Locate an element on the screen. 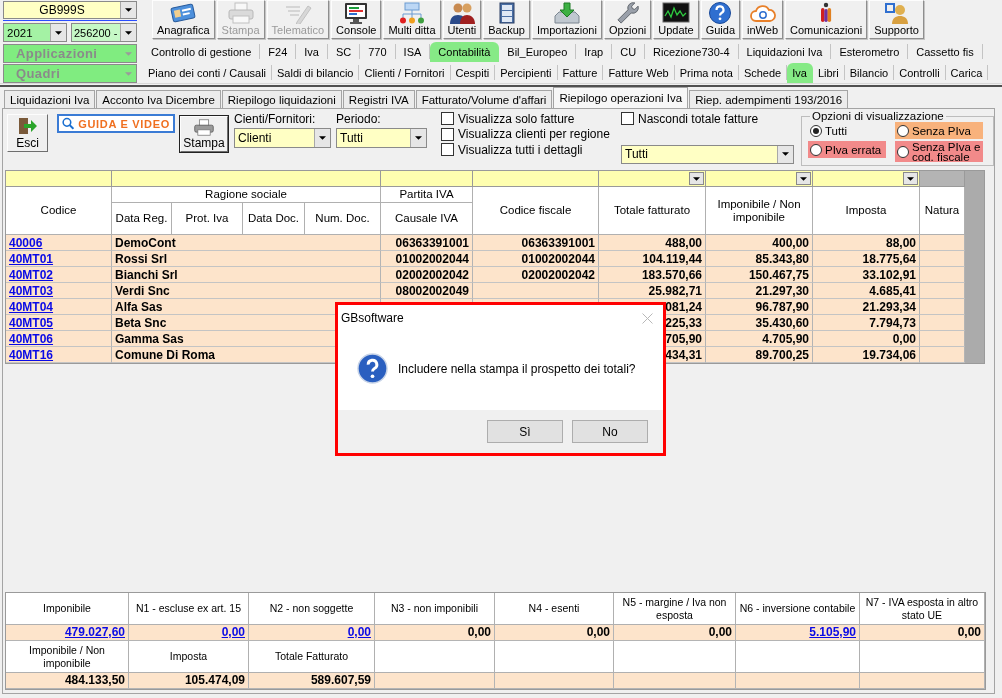  form-tab: Riepilogo liquidazioni is located at coordinates (281, 99).